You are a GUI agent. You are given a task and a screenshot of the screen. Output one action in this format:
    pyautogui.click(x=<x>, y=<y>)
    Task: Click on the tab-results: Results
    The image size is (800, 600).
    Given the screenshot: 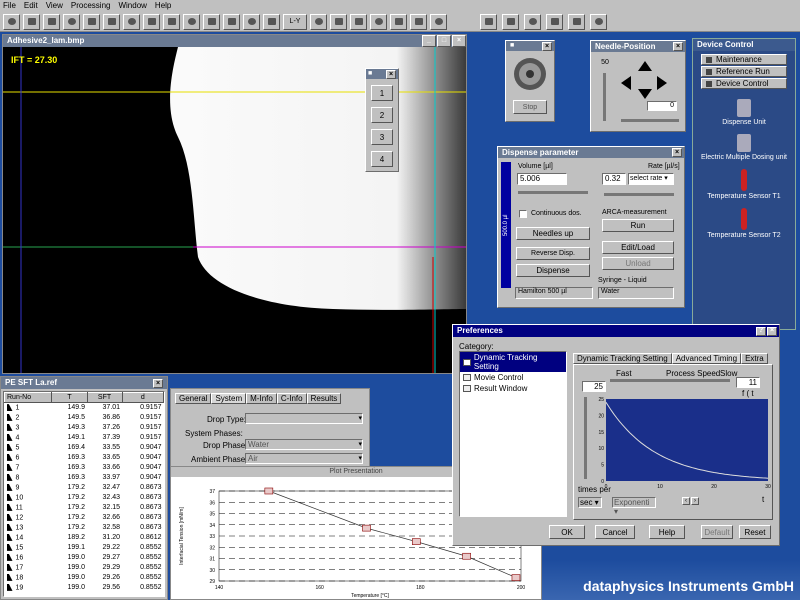 What is the action you would take?
    pyautogui.click(x=324, y=398)
    